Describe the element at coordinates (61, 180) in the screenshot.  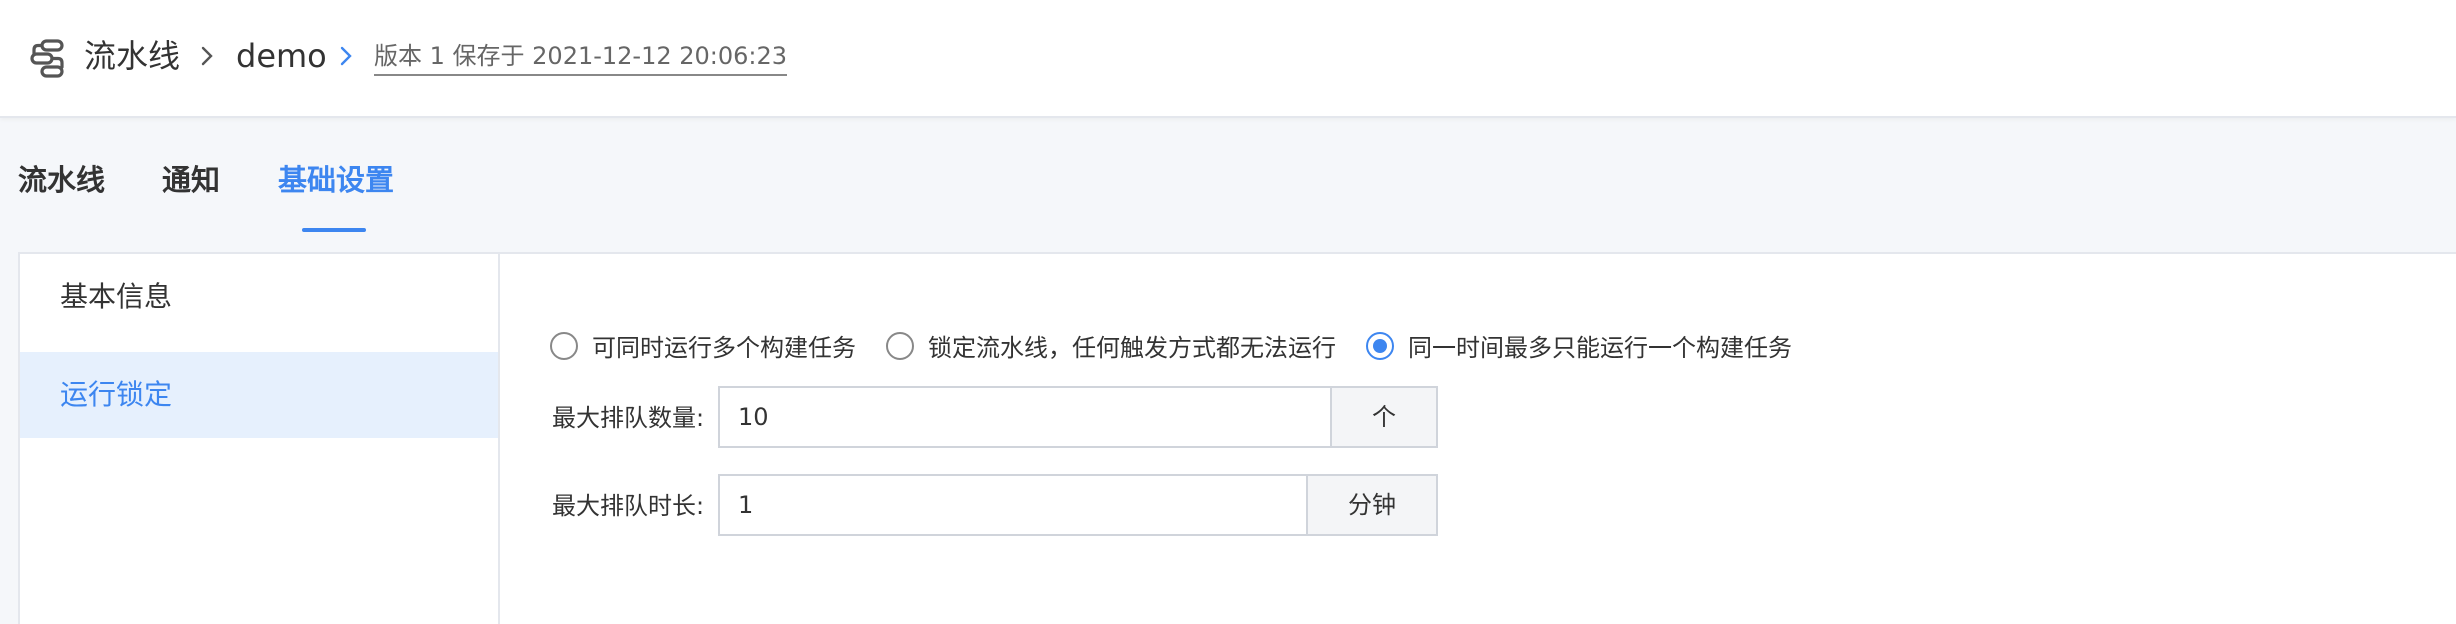
I see `tab-pipeline: 流水线` at that location.